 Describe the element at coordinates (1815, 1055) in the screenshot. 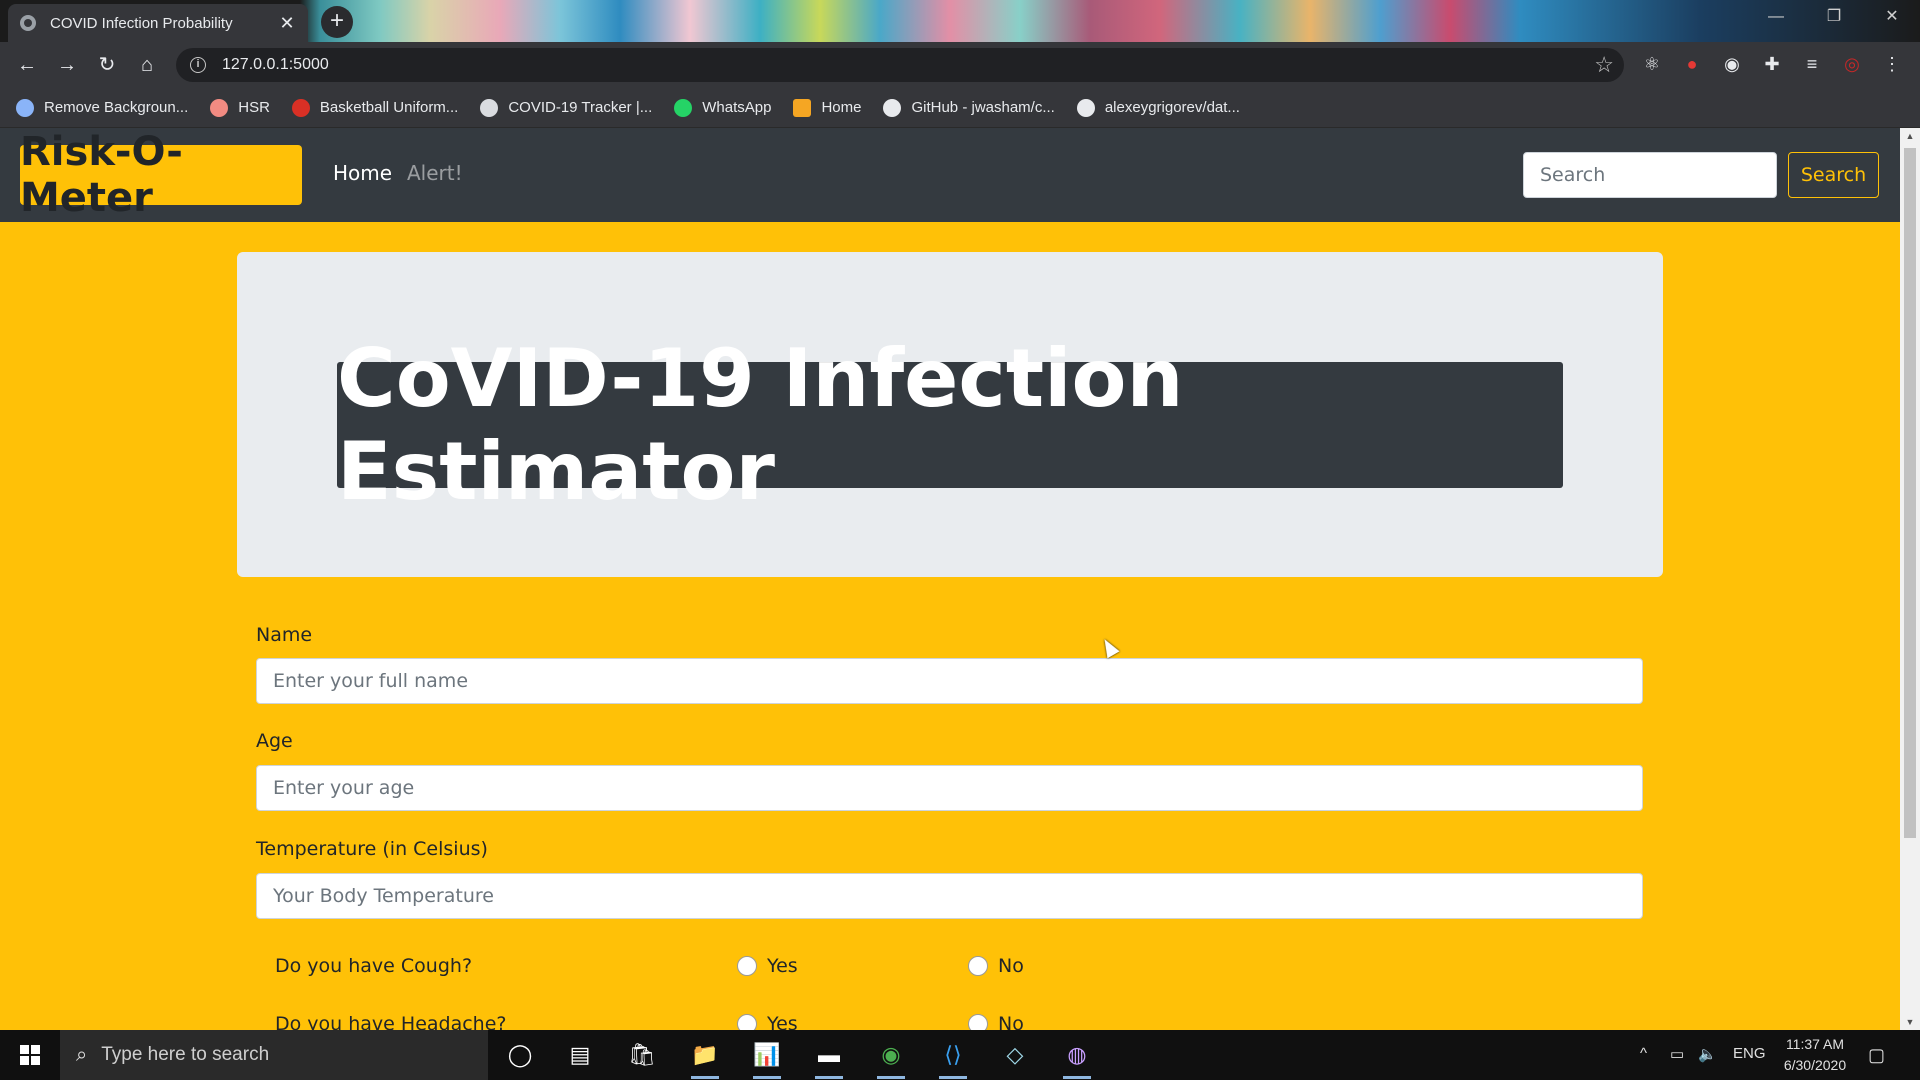

I see `taskbar-clock: 11:37 AM 6/30/2020` at that location.